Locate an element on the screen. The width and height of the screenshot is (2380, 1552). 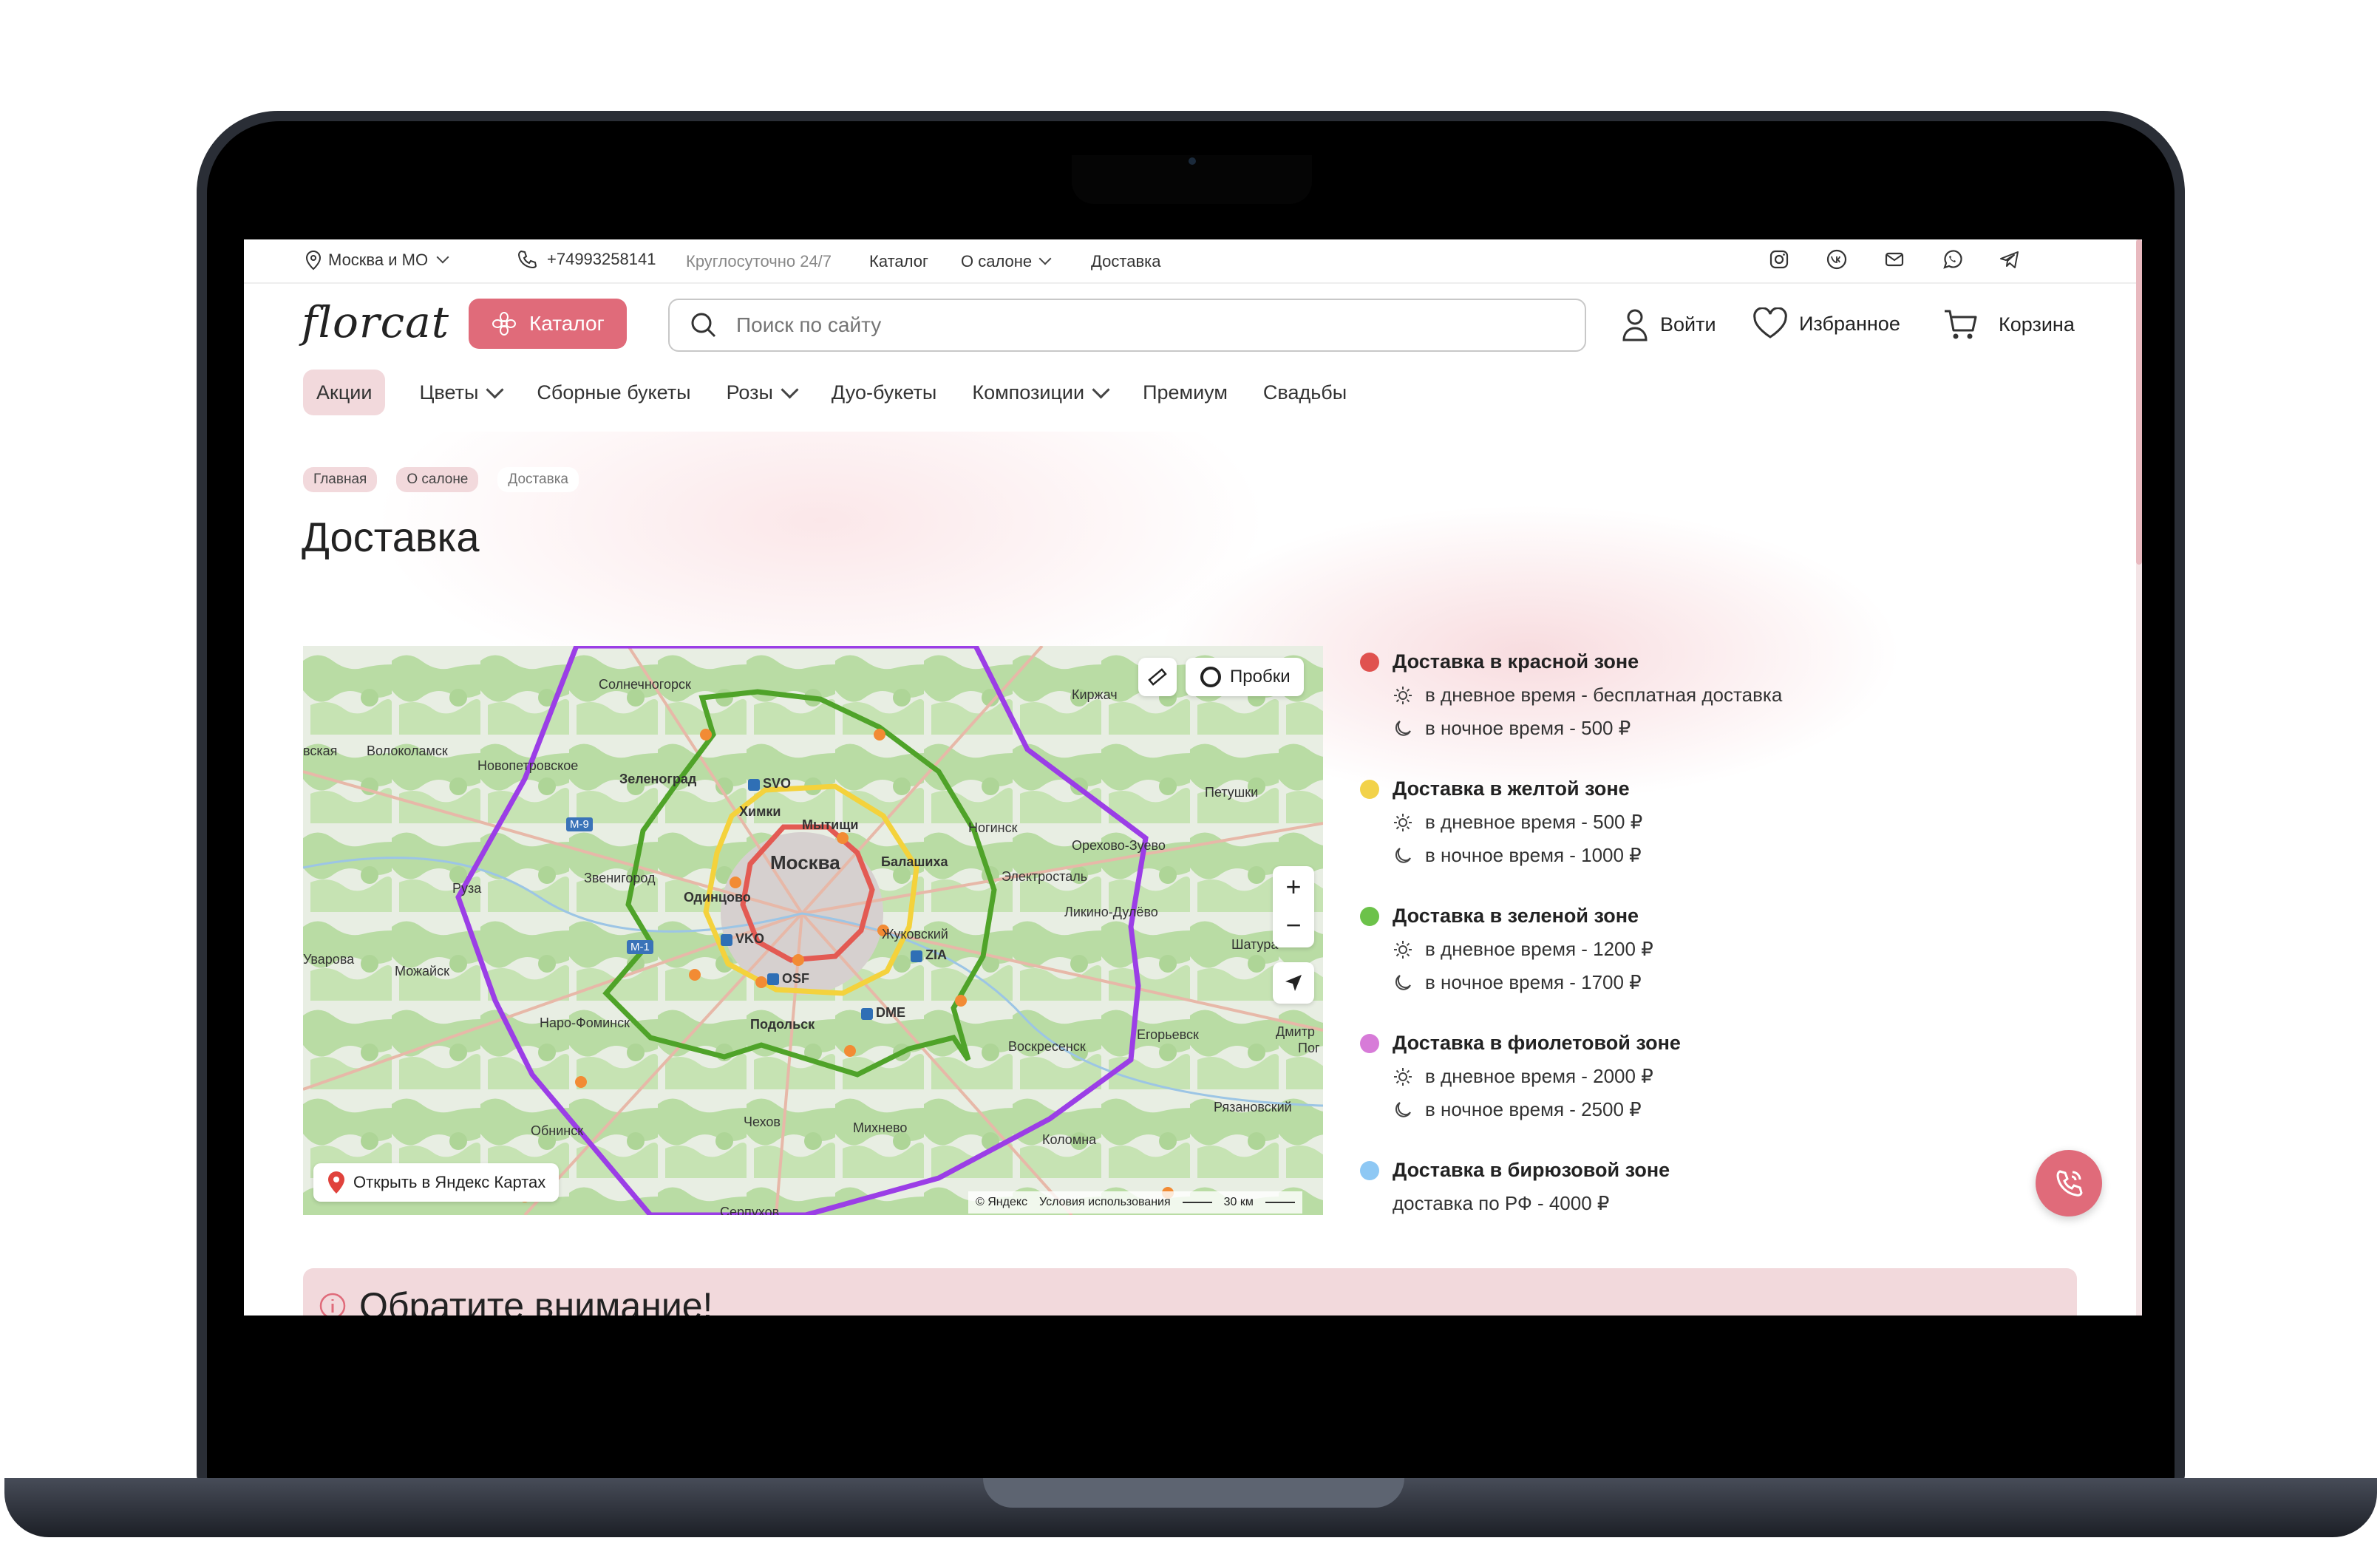
map-label: Мытищи is located at coordinates (830, 824).